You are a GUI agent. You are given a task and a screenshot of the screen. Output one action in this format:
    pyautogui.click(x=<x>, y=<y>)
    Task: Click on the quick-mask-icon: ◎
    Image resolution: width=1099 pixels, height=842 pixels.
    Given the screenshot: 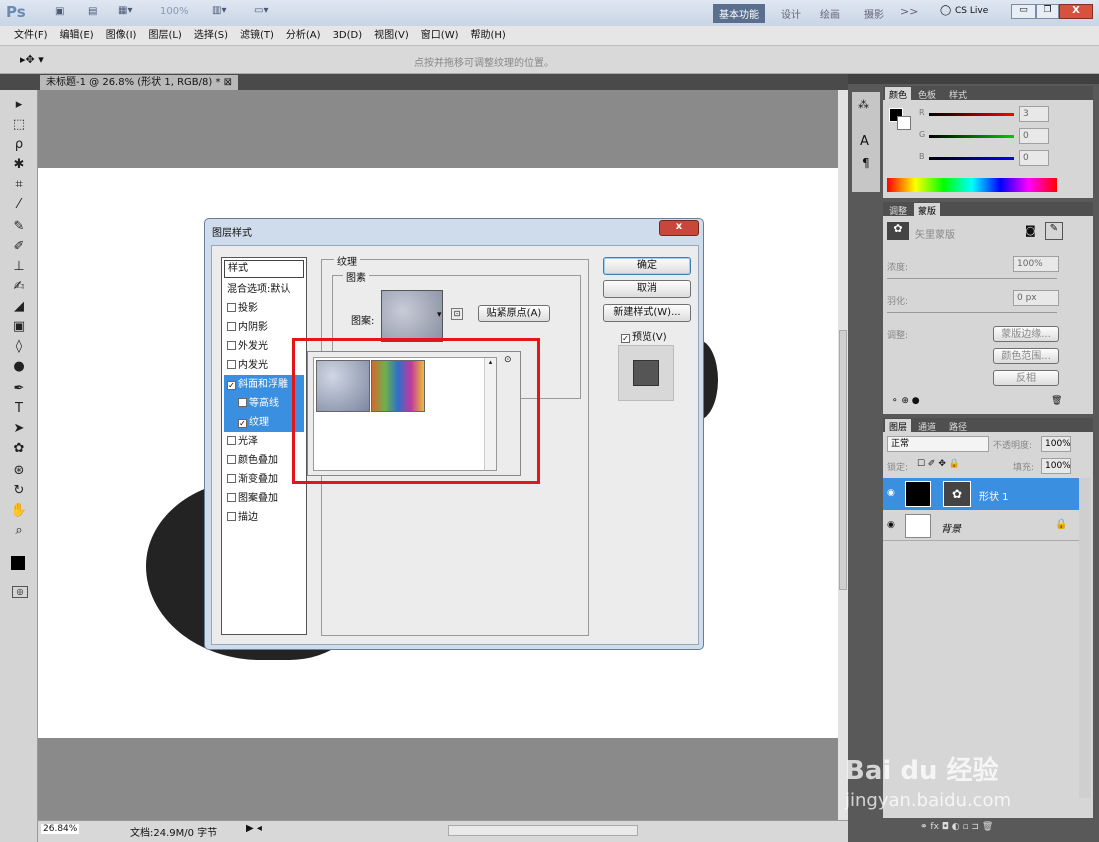 What is the action you would take?
    pyautogui.click(x=20, y=592)
    